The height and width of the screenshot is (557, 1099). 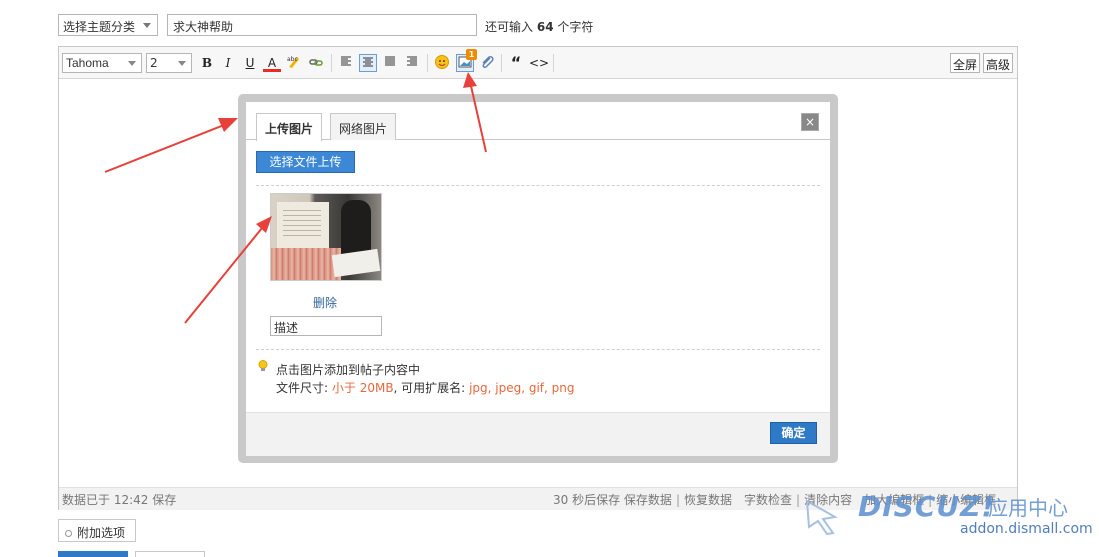 What do you see at coordinates (927, 506) in the screenshot?
I see `watermark-brand: DISCUZ!` at bounding box center [927, 506].